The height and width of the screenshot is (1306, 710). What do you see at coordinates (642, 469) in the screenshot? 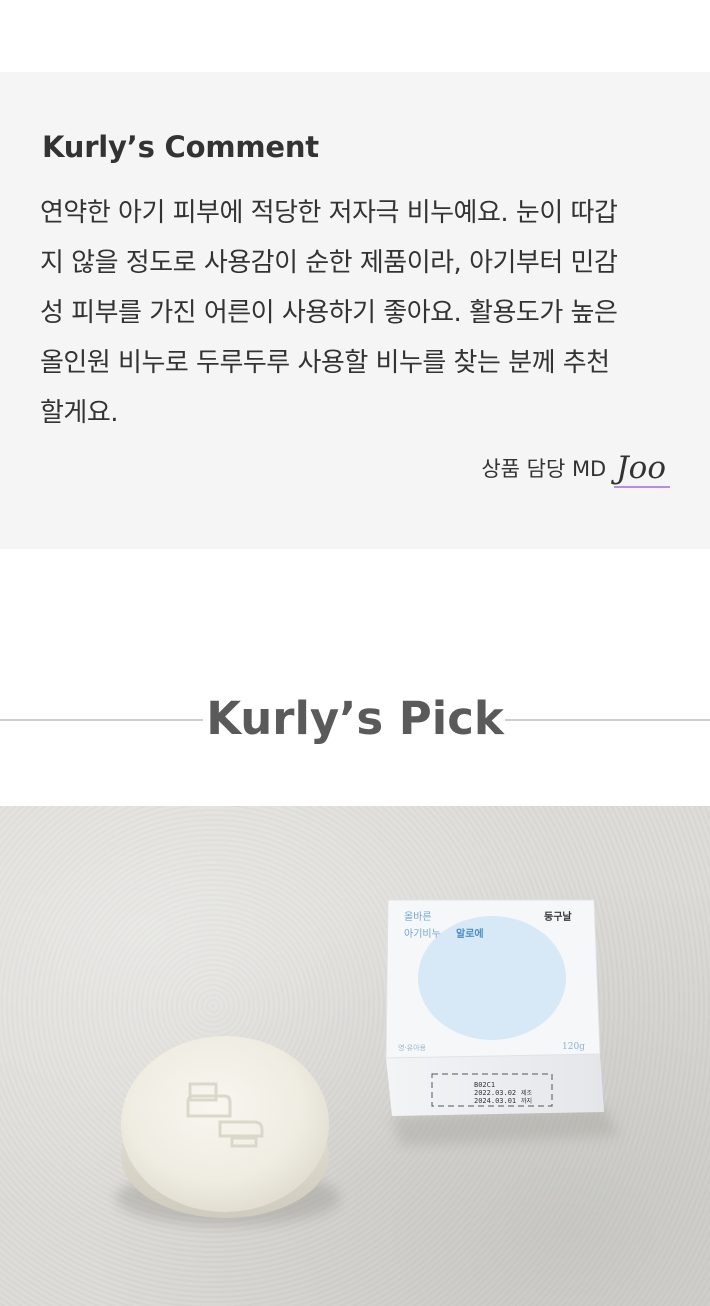
I see `md-signature: Joo` at bounding box center [642, 469].